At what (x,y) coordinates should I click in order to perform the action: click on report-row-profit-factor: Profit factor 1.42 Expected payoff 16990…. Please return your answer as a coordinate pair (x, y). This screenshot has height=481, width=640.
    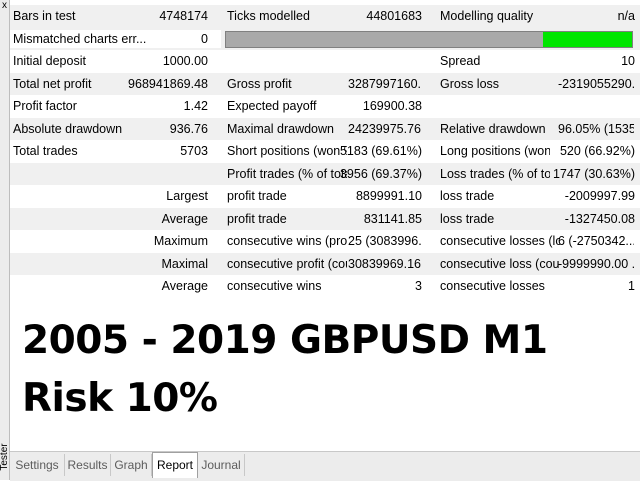
    Looking at the image, I should click on (325, 106).